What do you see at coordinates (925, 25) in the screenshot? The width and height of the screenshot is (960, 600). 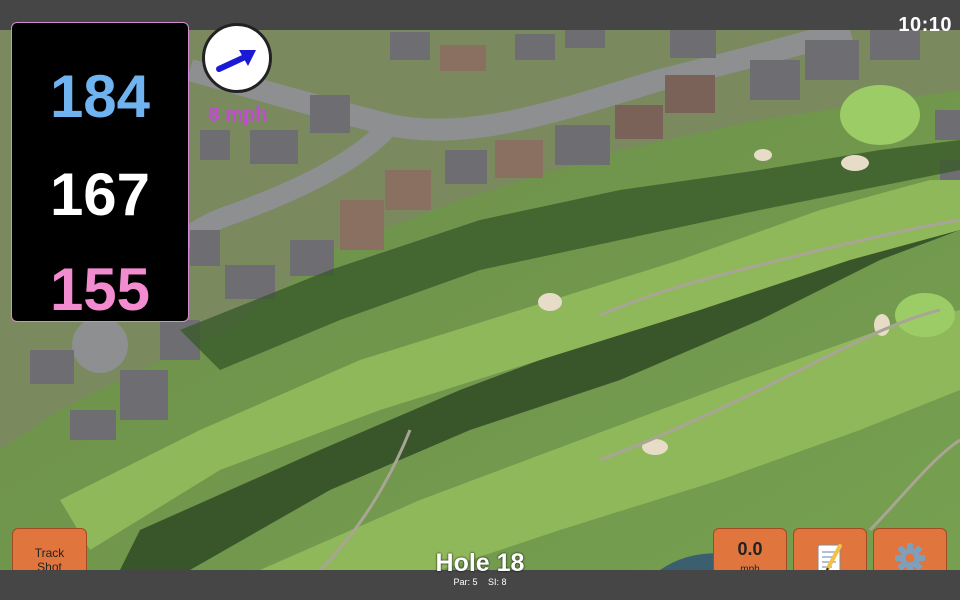 I see `status-clock: 10:10` at bounding box center [925, 25].